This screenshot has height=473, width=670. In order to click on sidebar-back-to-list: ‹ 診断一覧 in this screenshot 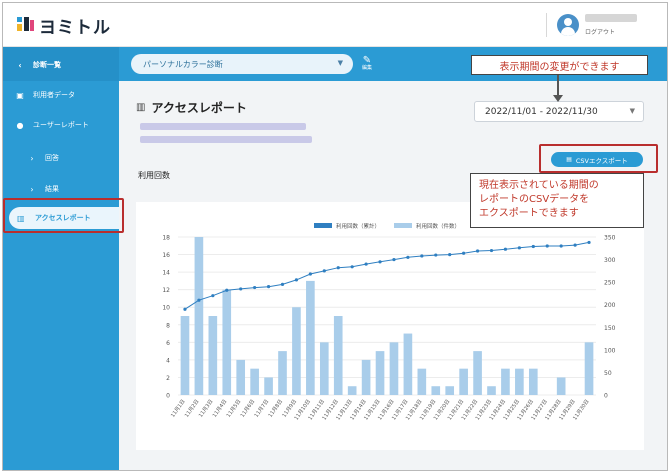, I will do `click(61, 65)`.